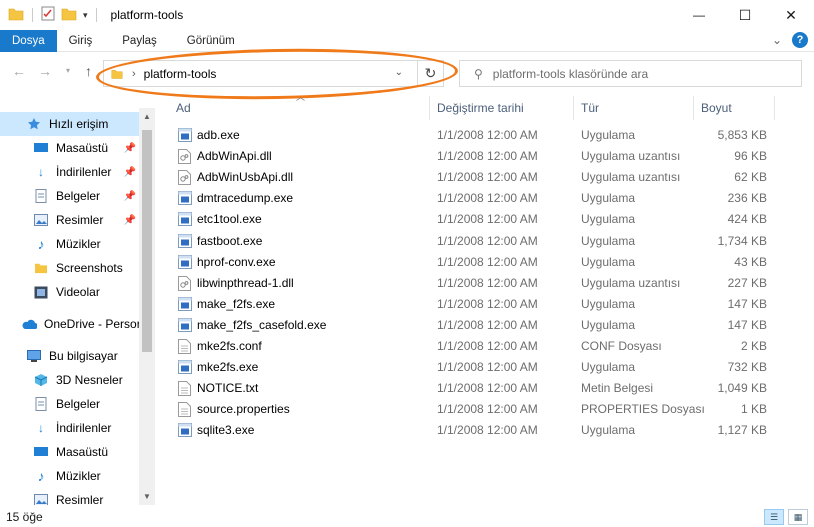  Describe the element at coordinates (70, 148) in the screenshot. I see `sidebar-item-desktop: Masaüstü 📌` at that location.